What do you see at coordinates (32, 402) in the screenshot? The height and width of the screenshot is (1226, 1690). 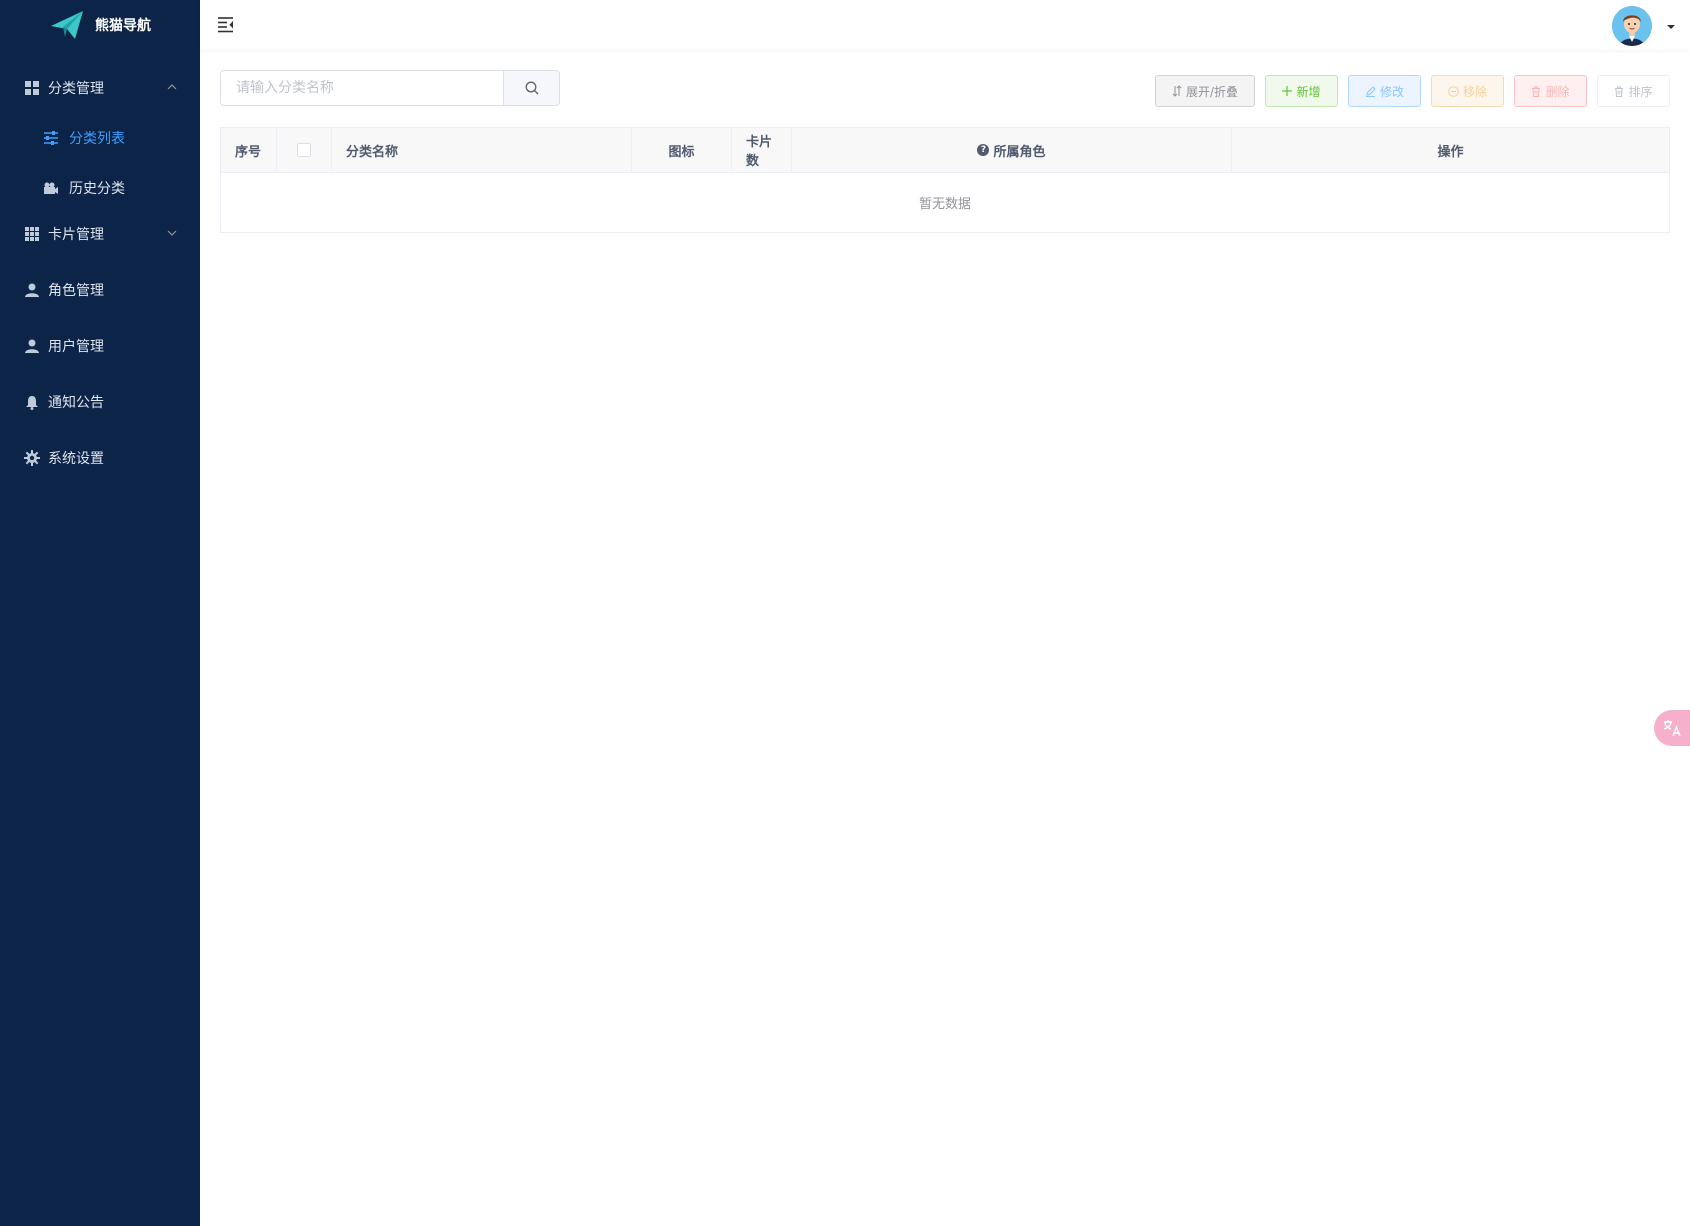 I see `bell-icon` at bounding box center [32, 402].